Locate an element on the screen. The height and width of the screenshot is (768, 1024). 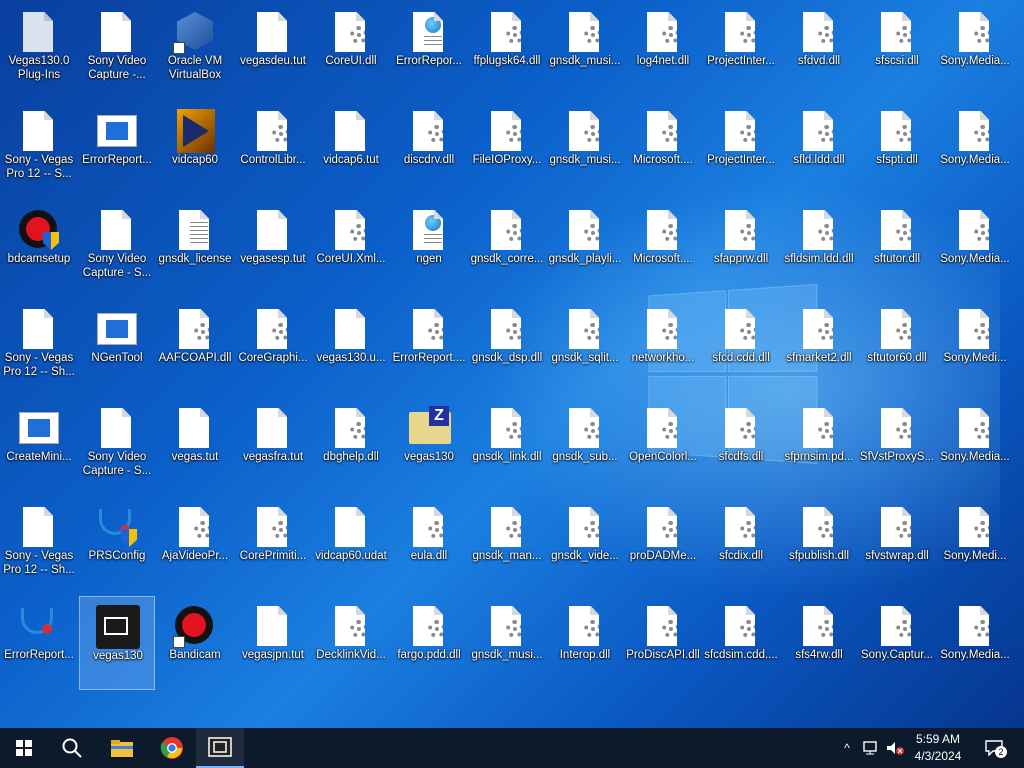
desktop-icon: CoreUI.dll is located at coordinates (351, 49).